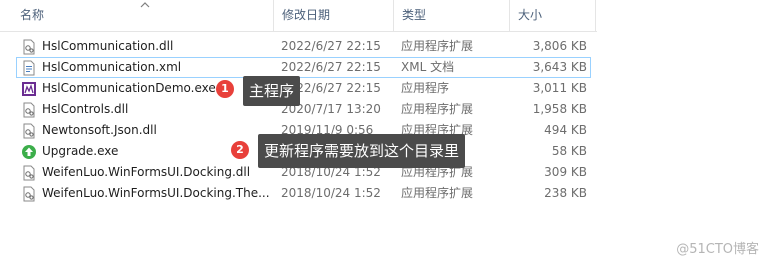  Describe the element at coordinates (143, 15) in the screenshot. I see `column-header-name: 名称` at that location.